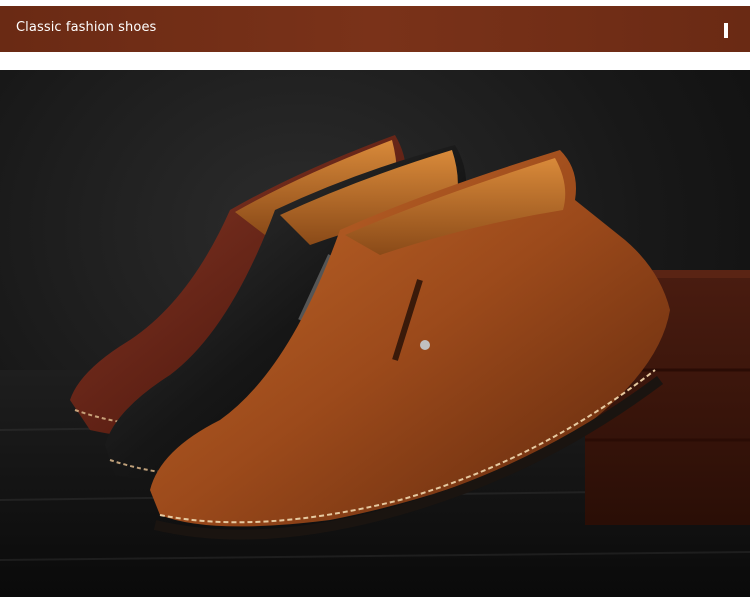  I want to click on title-banner: Classic fashion shoes, so click(375, 29).